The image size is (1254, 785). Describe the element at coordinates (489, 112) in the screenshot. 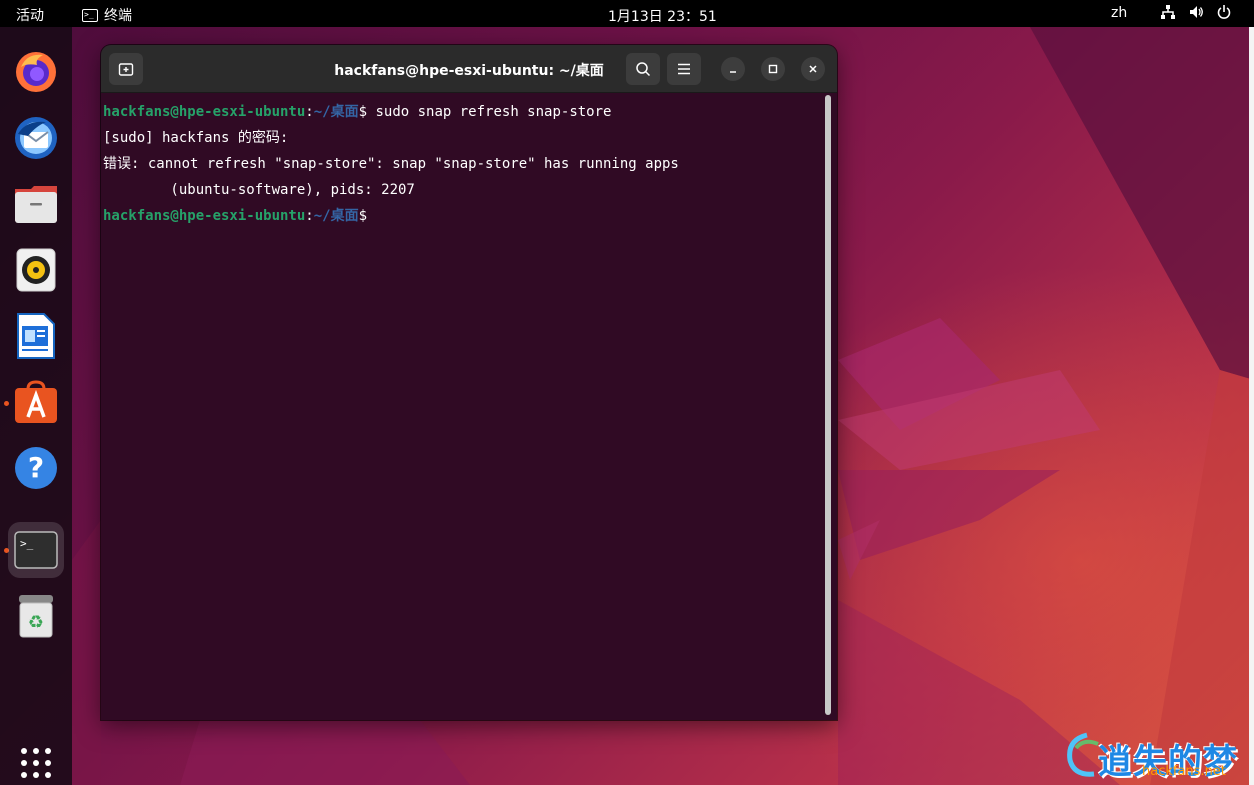

I see `command-text: sudo snap refresh snap-store` at that location.